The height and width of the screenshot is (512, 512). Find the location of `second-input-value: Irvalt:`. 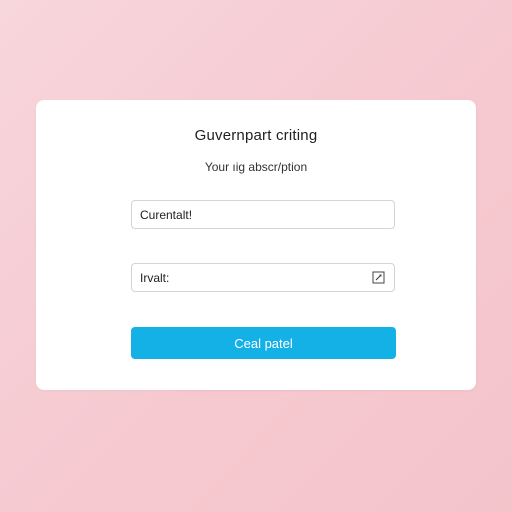

second-input-value: Irvalt: is located at coordinates (255, 278).